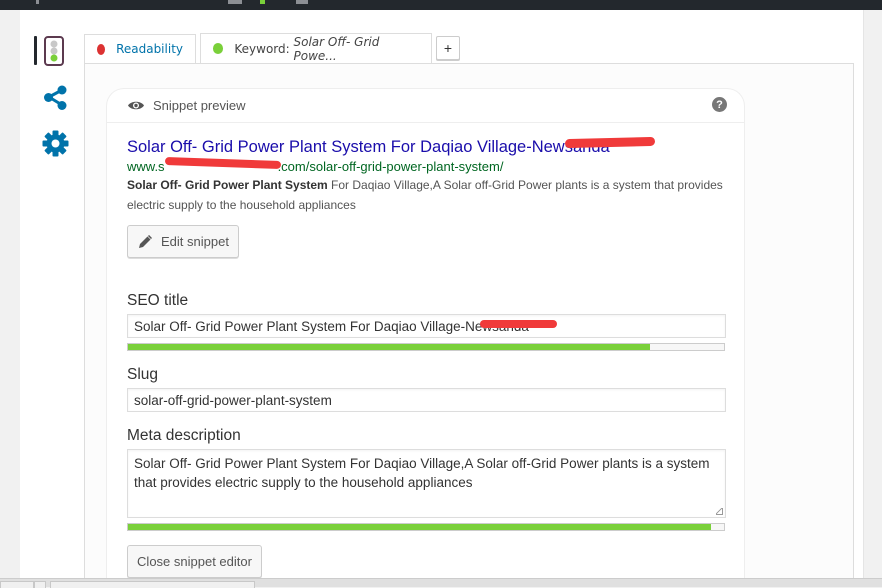 Image resolution: width=882 pixels, height=588 pixels. What do you see at coordinates (426, 400) in the screenshot?
I see `slug-input: solar-off-grid-power-plant-system` at bounding box center [426, 400].